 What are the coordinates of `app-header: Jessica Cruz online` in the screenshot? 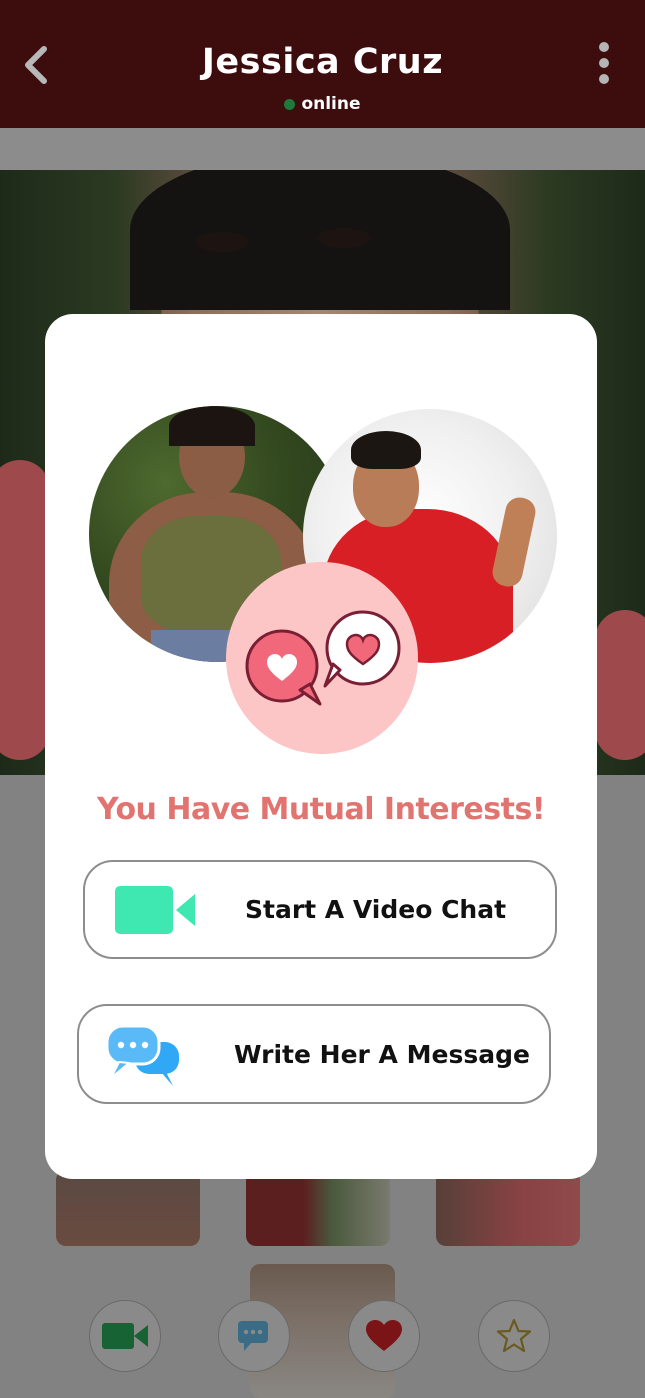 It's located at (322, 64).